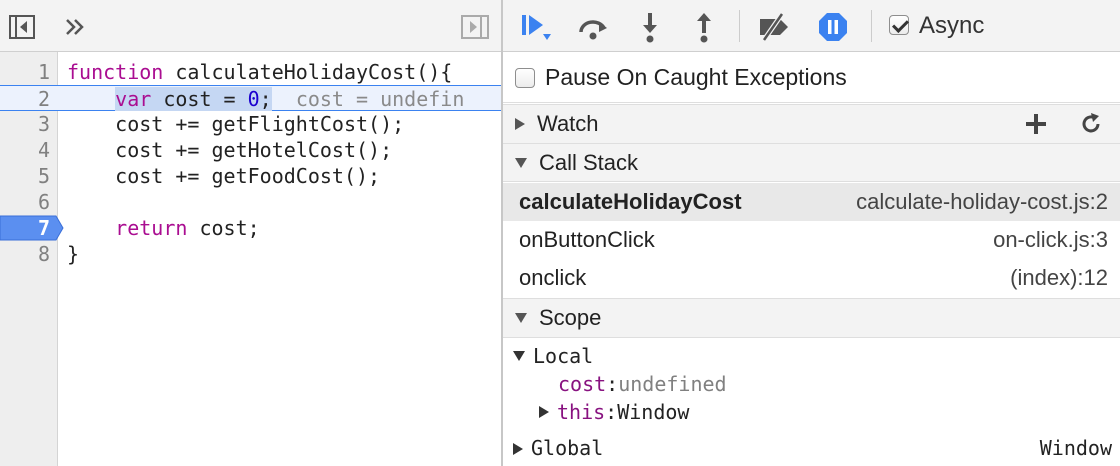  What do you see at coordinates (811, 240) in the screenshot?
I see `call-frame: onButtonClick on-click.js:3` at bounding box center [811, 240].